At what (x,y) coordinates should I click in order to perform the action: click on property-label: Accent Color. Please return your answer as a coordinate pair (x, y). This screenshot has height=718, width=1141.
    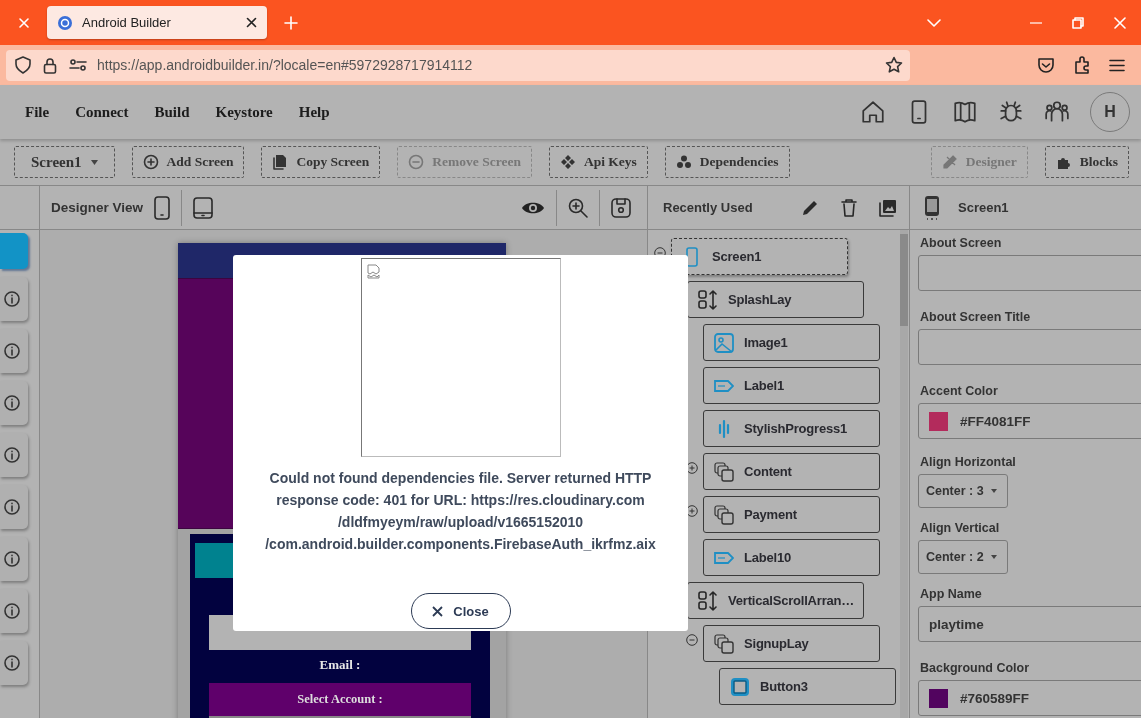
    Looking at the image, I should click on (959, 391).